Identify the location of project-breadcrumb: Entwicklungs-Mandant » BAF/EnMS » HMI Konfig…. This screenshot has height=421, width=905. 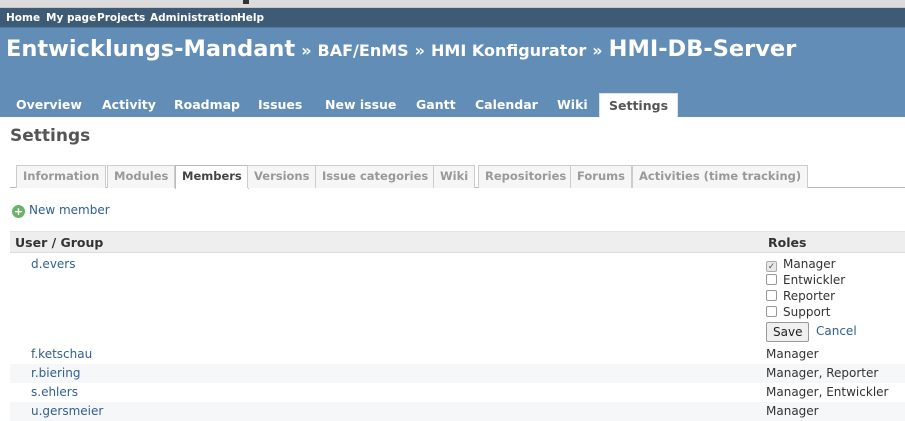
(401, 49).